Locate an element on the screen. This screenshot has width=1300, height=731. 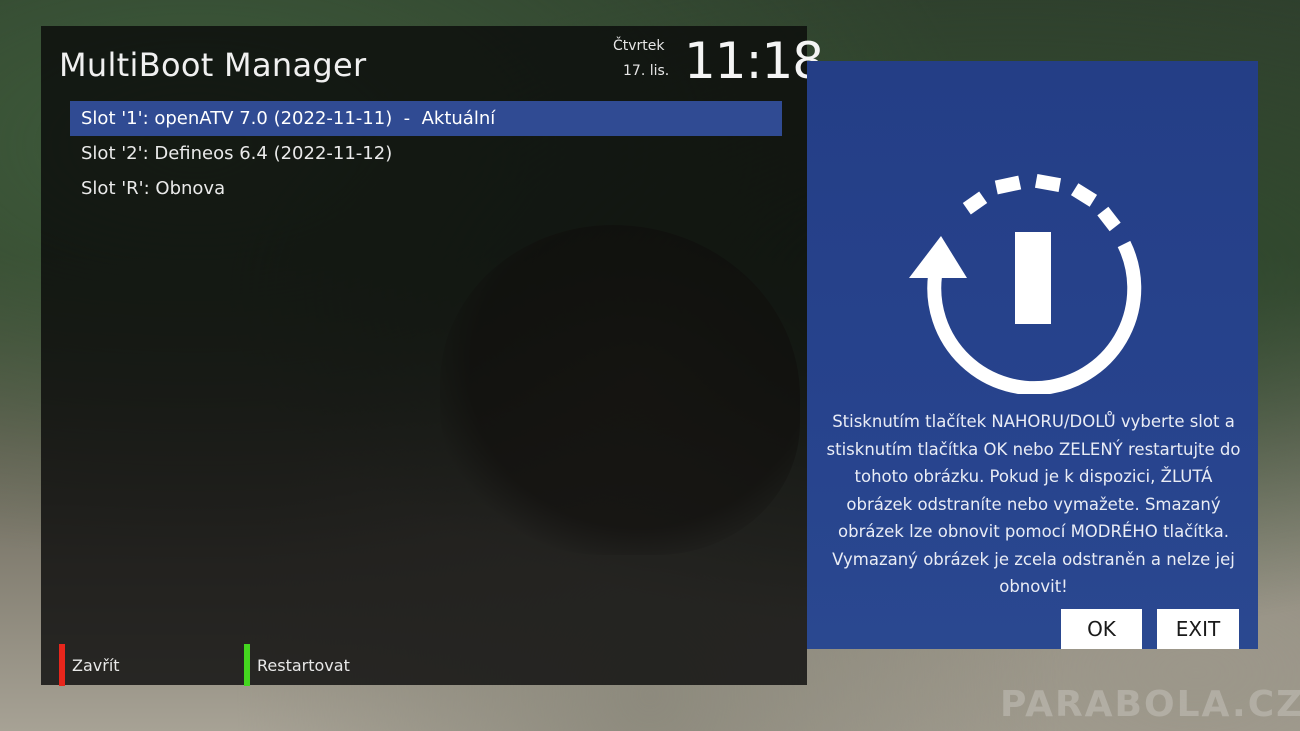
slot-item-r: Slot 'R': Obnova is located at coordinates (426, 188).